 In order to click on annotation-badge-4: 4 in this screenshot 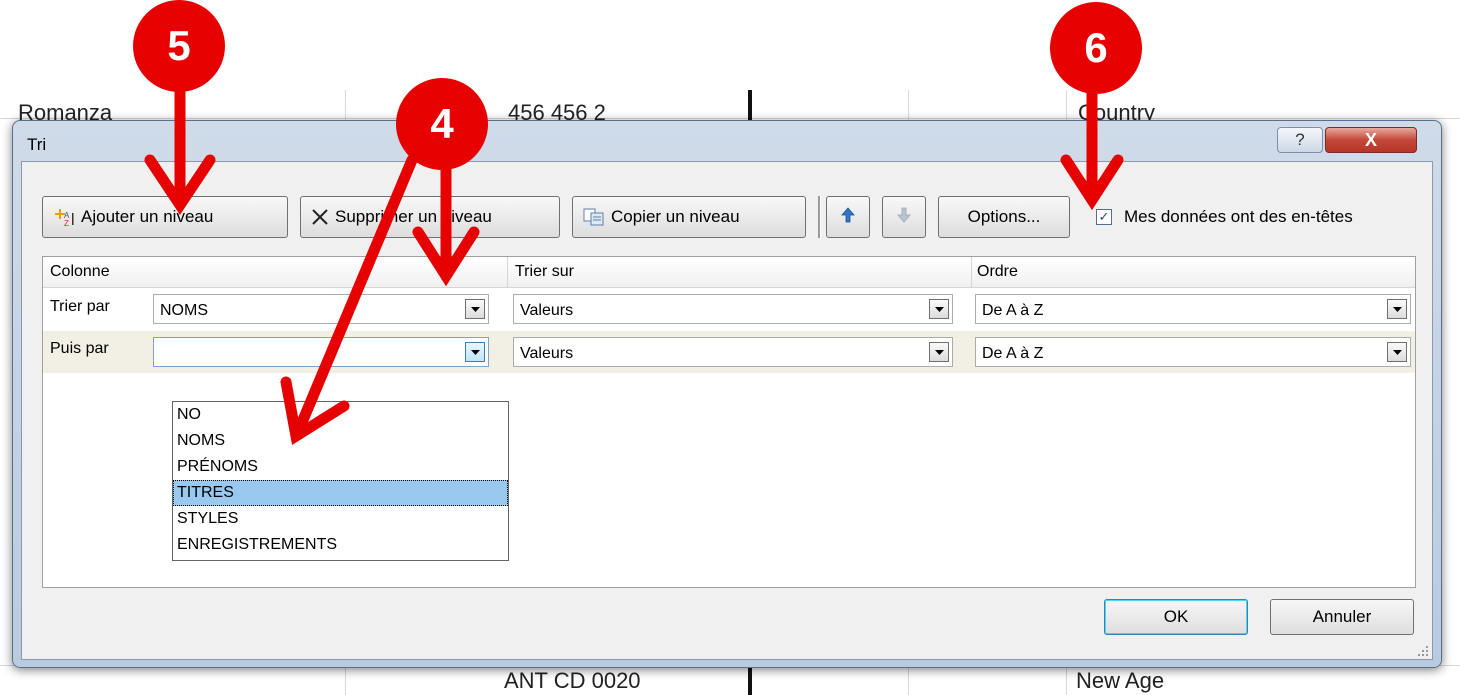, I will do `click(442, 124)`.